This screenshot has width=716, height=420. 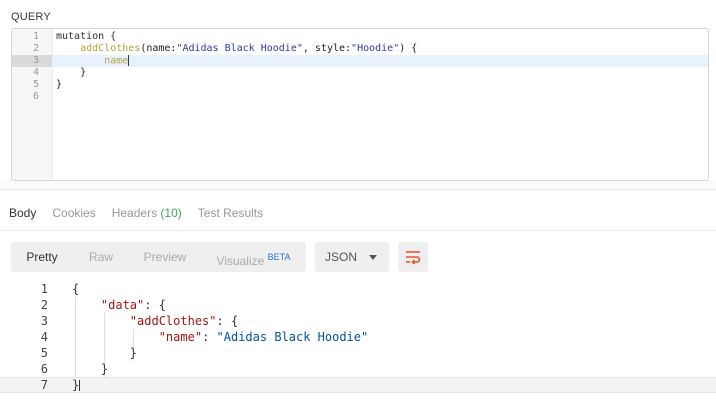 I want to click on response-code: "data": {, so click(x=133, y=305).